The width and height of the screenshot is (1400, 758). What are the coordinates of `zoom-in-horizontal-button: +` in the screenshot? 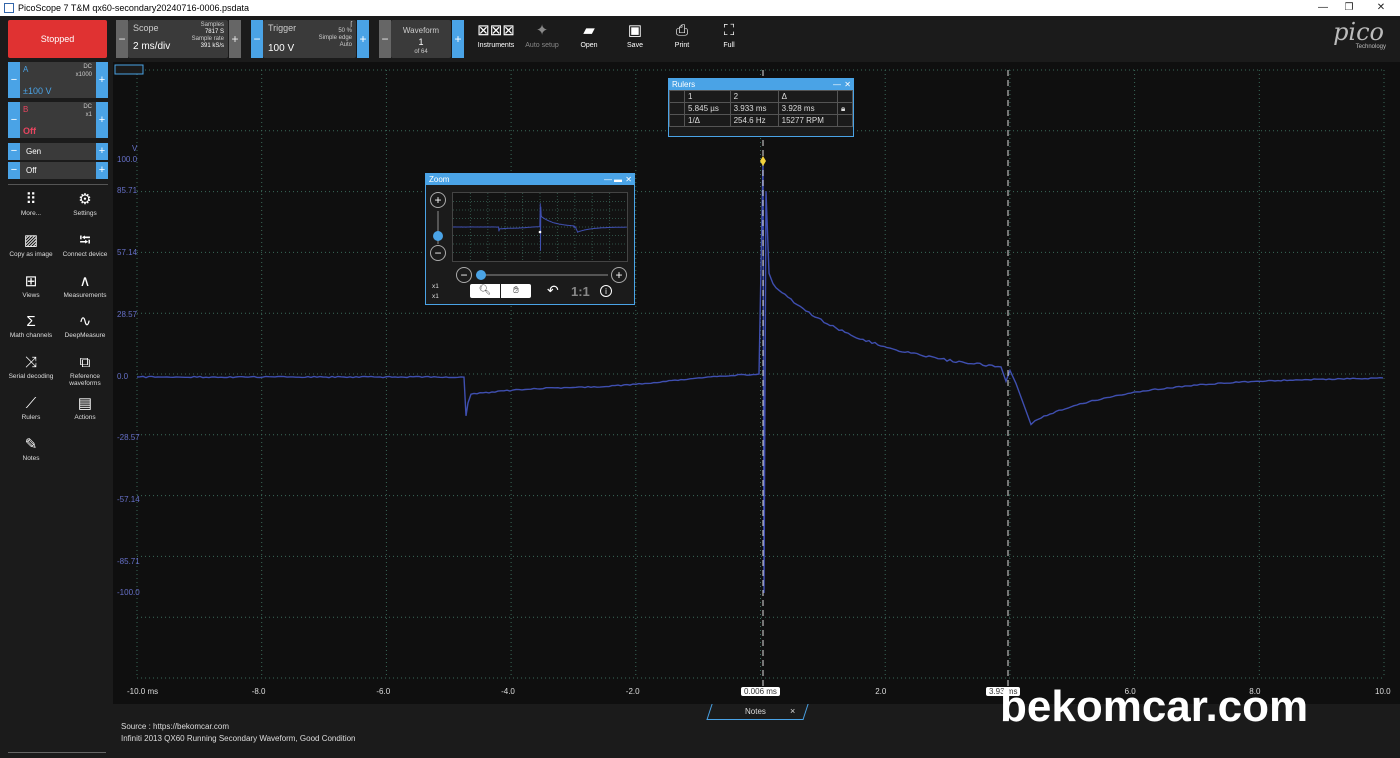 It's located at (619, 275).